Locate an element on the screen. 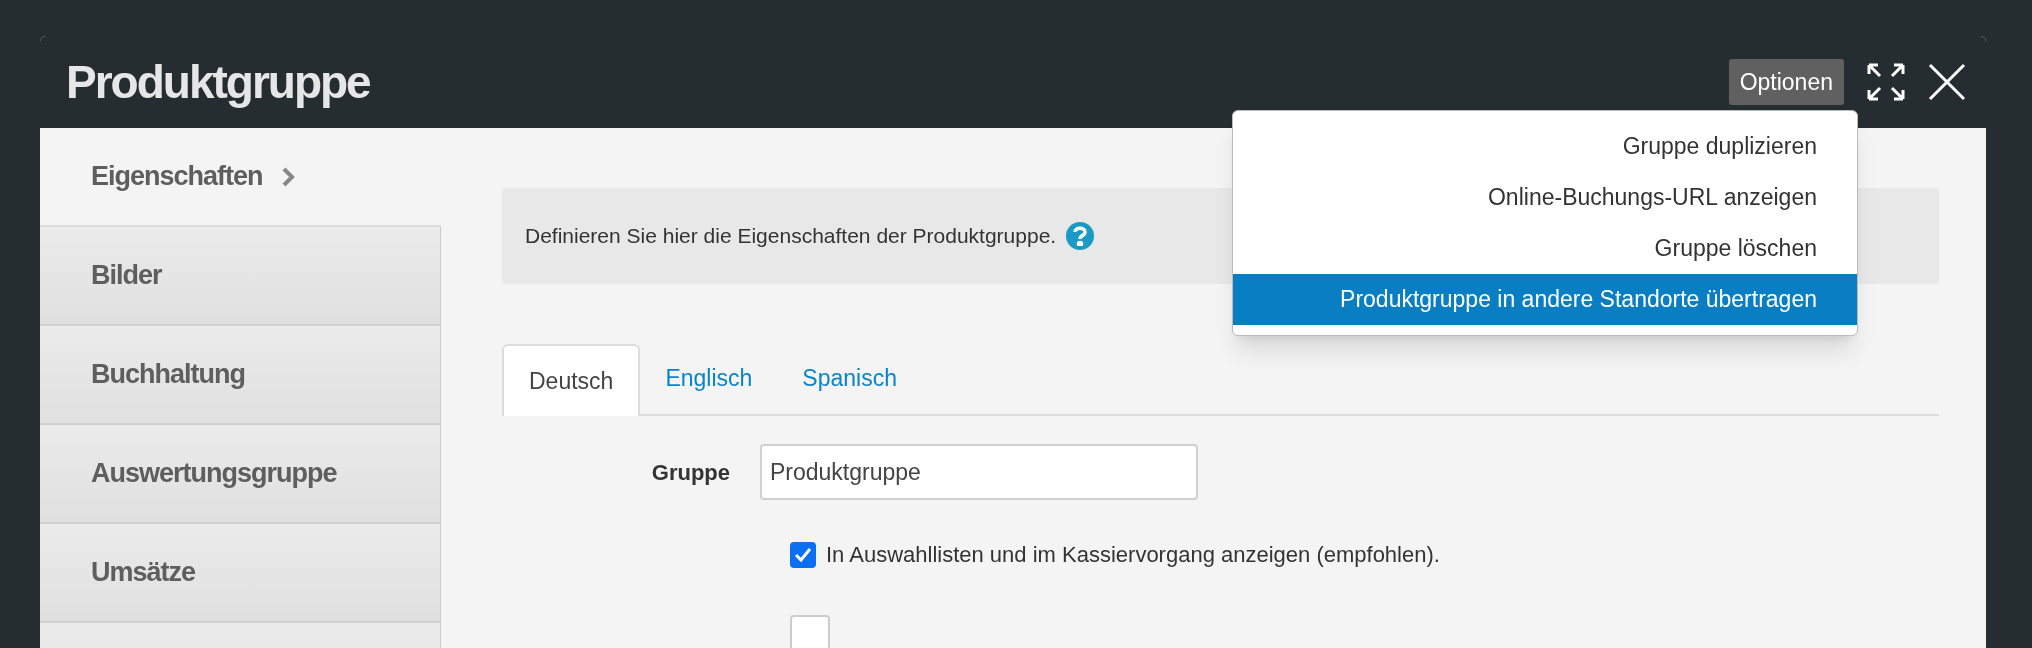  sidebar-item: Buchhaltung is located at coordinates (240, 375).